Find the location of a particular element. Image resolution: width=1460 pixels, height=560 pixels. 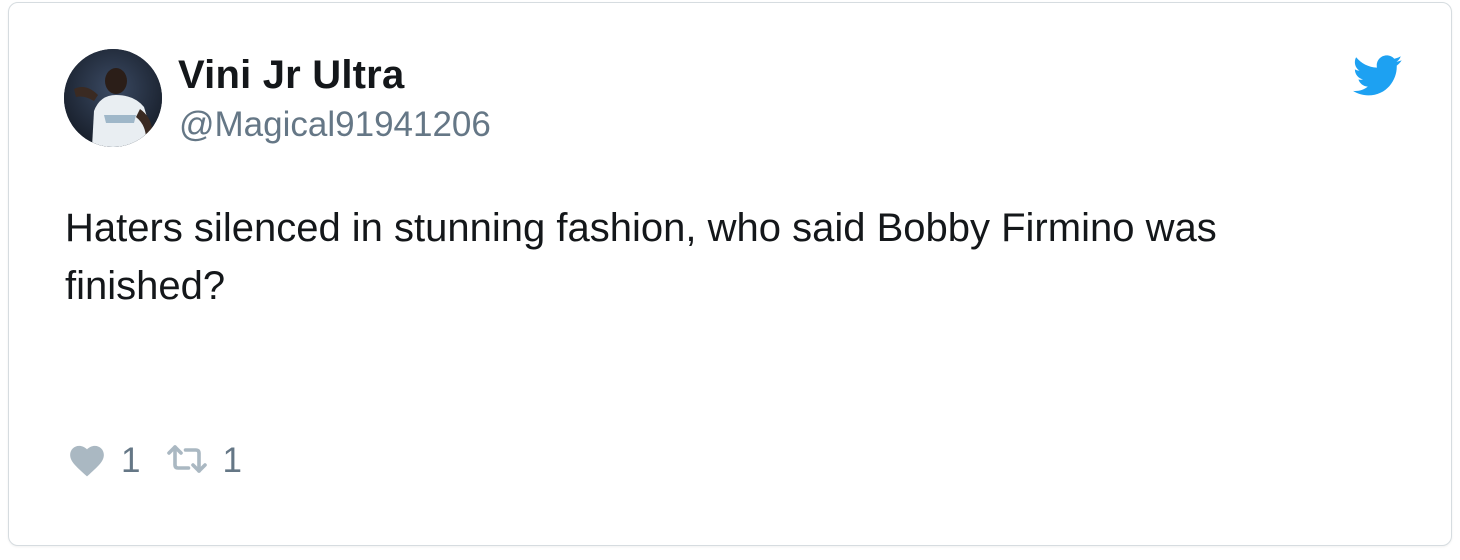

author-avatar is located at coordinates (113, 98).